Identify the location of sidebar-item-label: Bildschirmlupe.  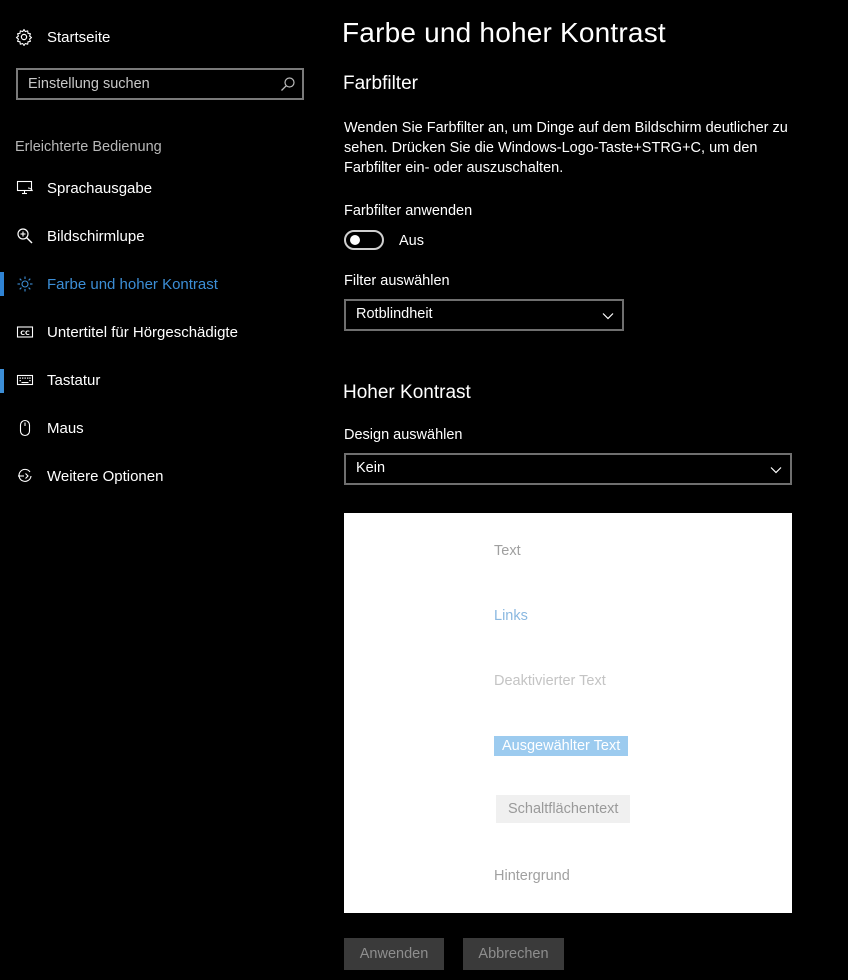
(96, 236).